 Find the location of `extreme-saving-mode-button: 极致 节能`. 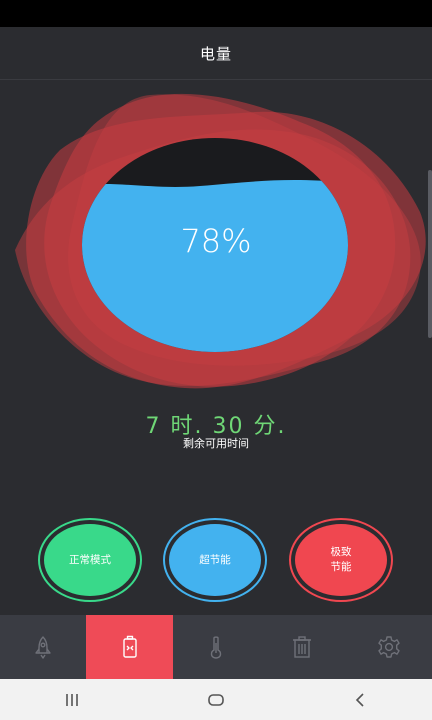

extreme-saving-mode-button: 极致 节能 is located at coordinates (341, 560).